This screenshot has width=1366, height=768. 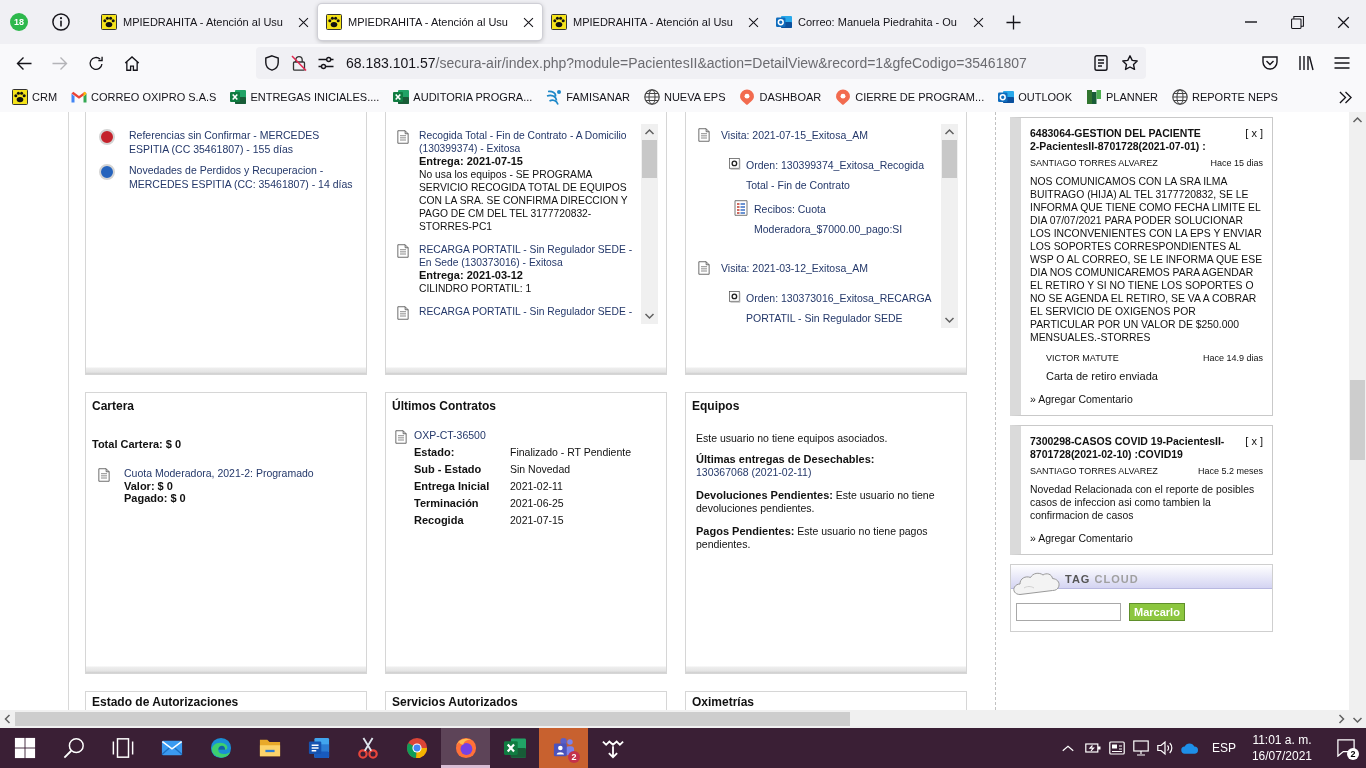 What do you see at coordinates (61, 22) in the screenshot?
I see `info-icon` at bounding box center [61, 22].